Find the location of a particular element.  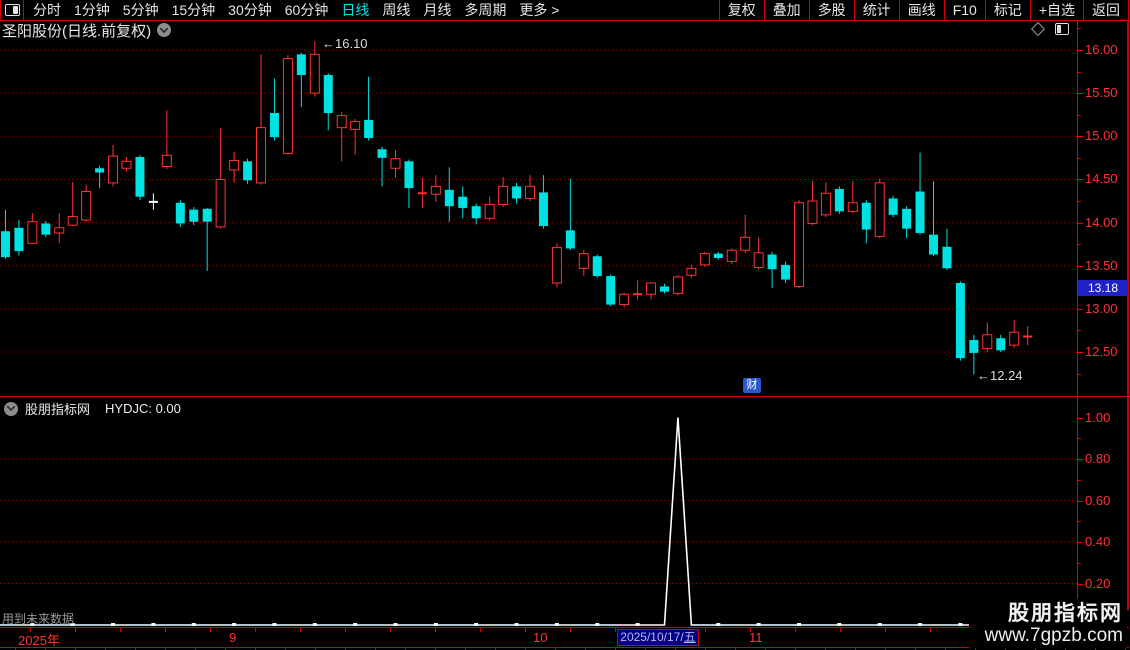

high-price-annotation: ←16.10 is located at coordinates (345, 43).